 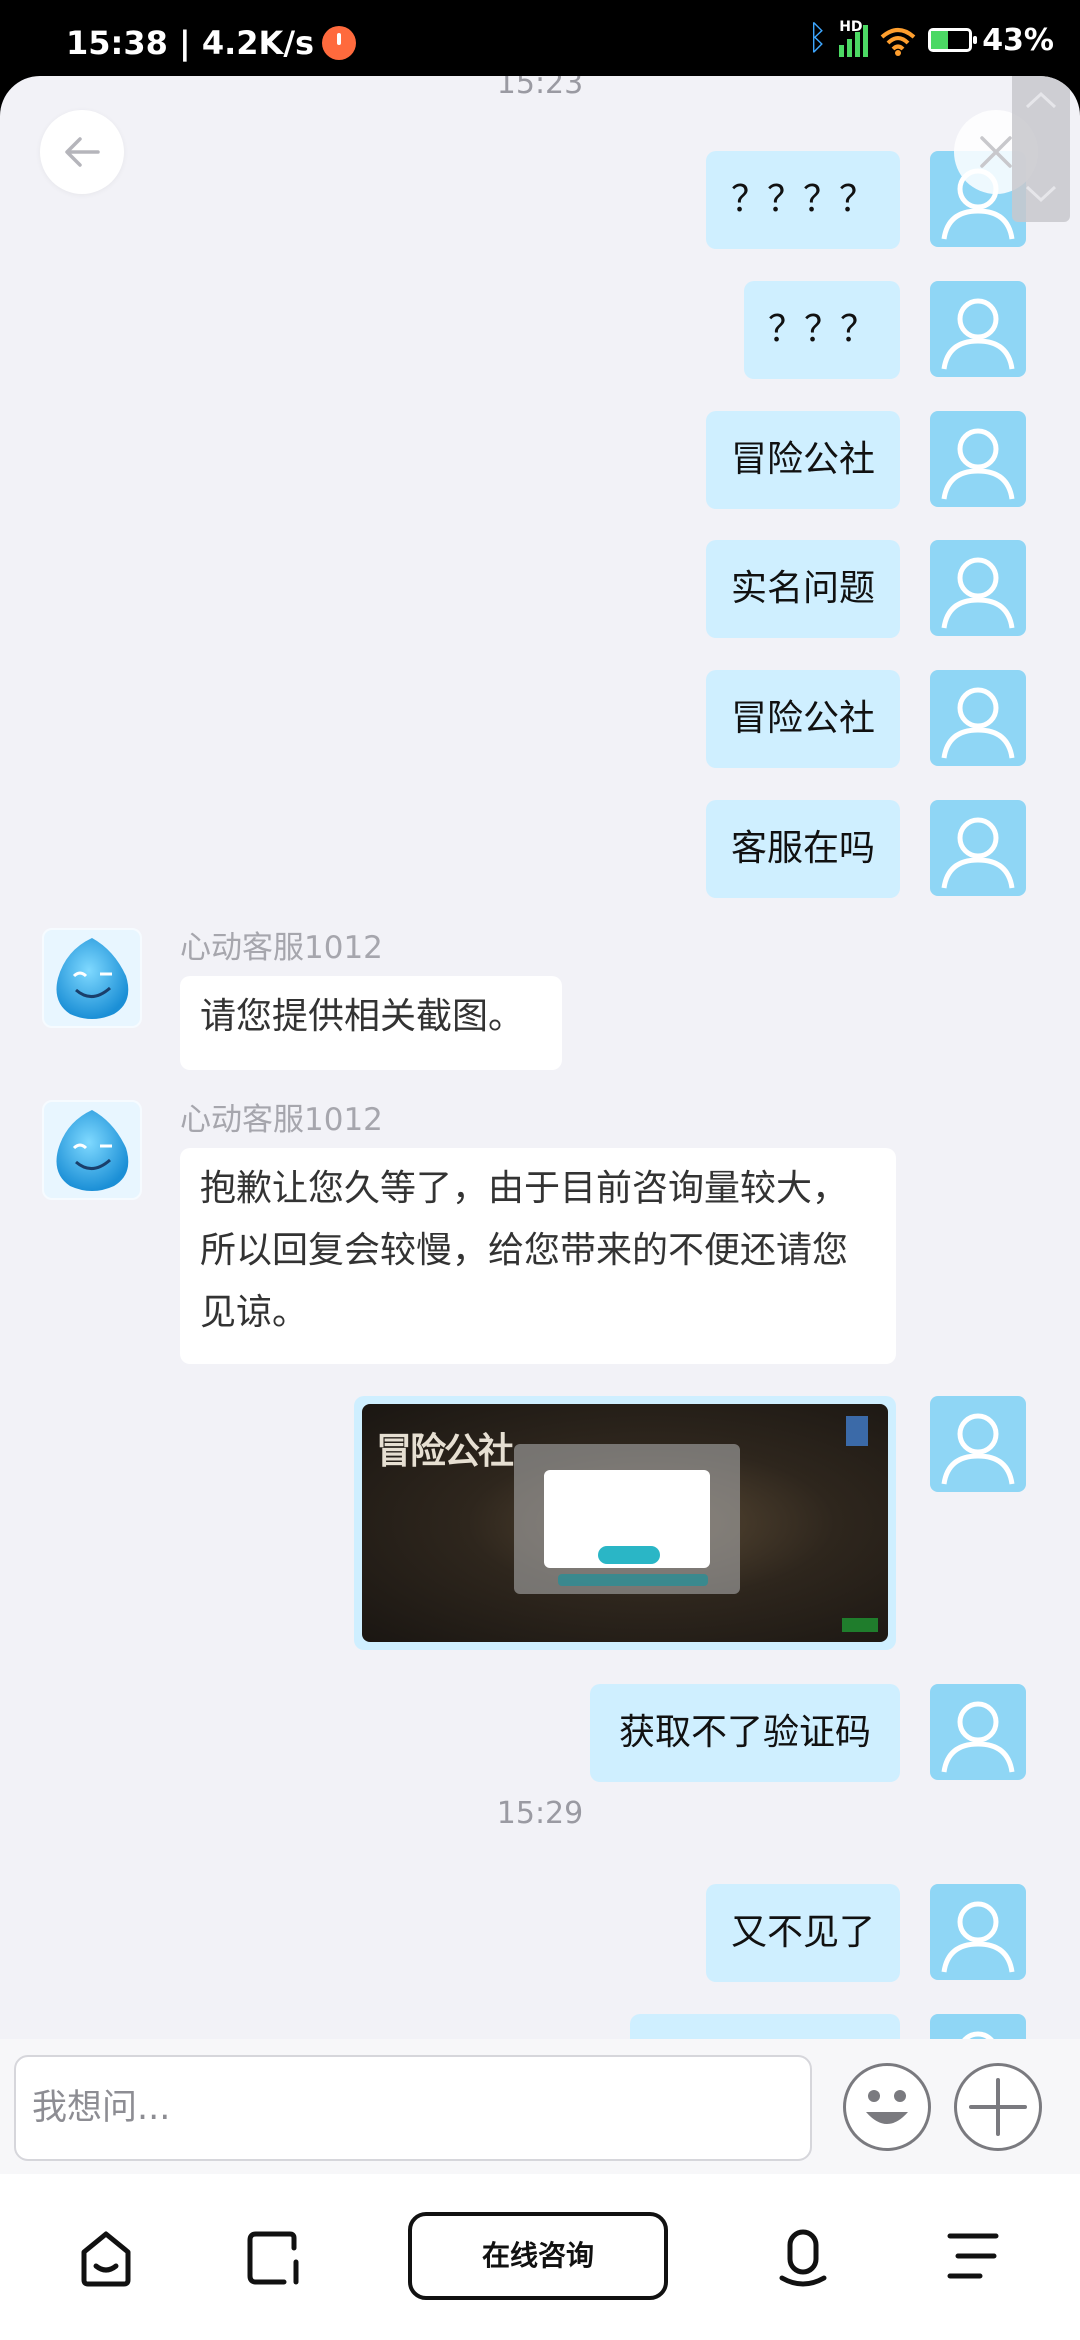 What do you see at coordinates (540, 39) in the screenshot?
I see `status-bar: 15:38 | 4.2K/s HD 43%` at bounding box center [540, 39].